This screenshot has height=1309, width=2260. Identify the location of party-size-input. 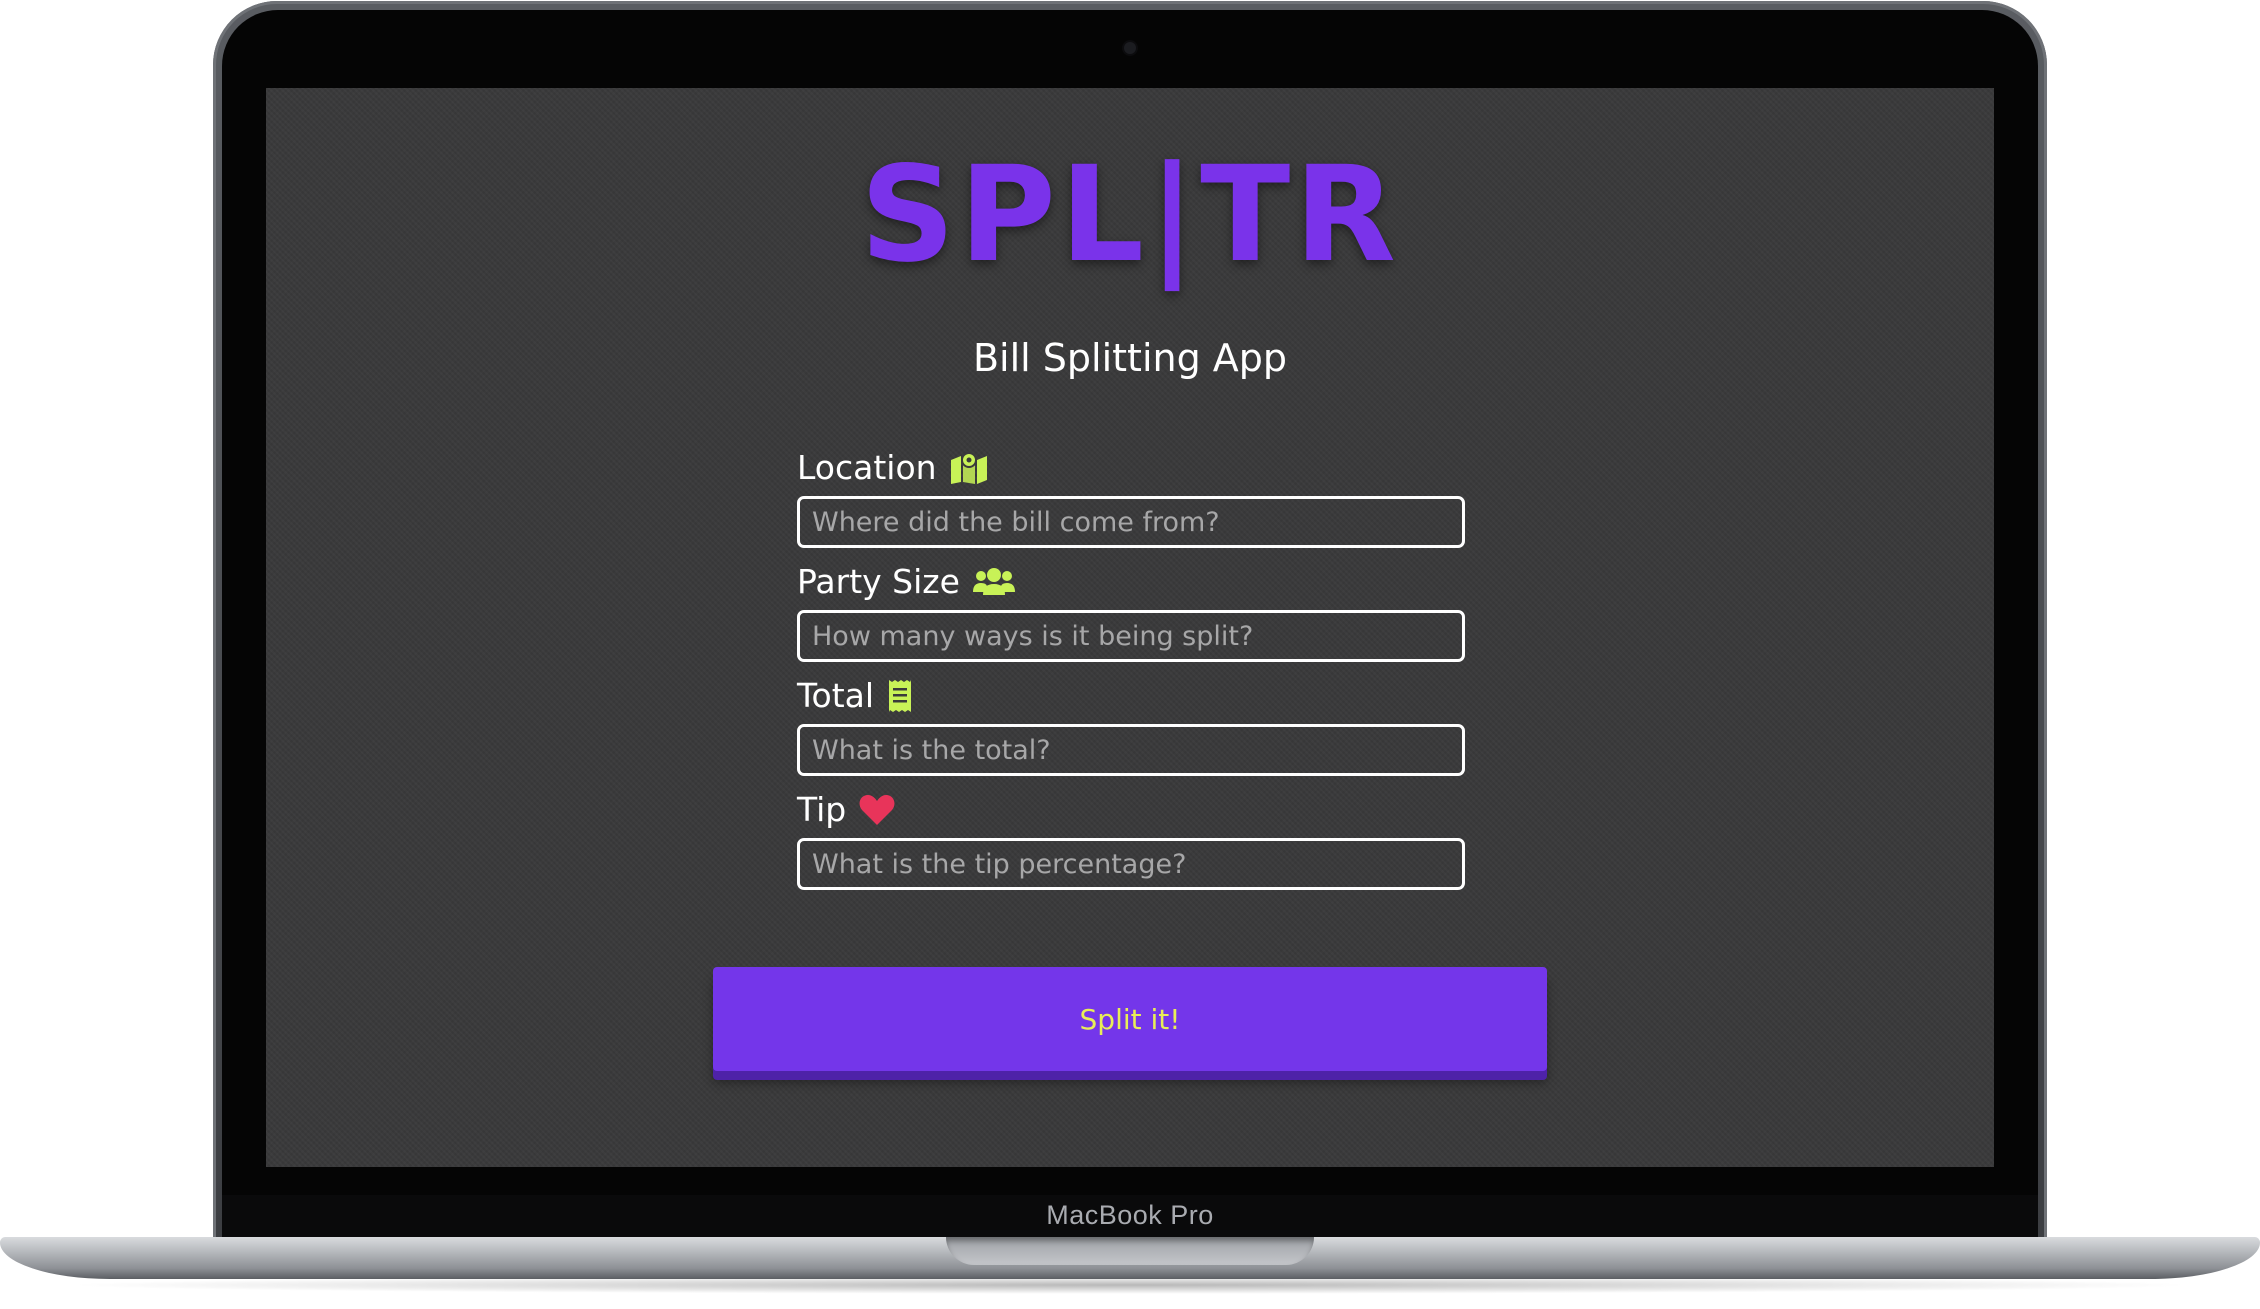
(1131, 636).